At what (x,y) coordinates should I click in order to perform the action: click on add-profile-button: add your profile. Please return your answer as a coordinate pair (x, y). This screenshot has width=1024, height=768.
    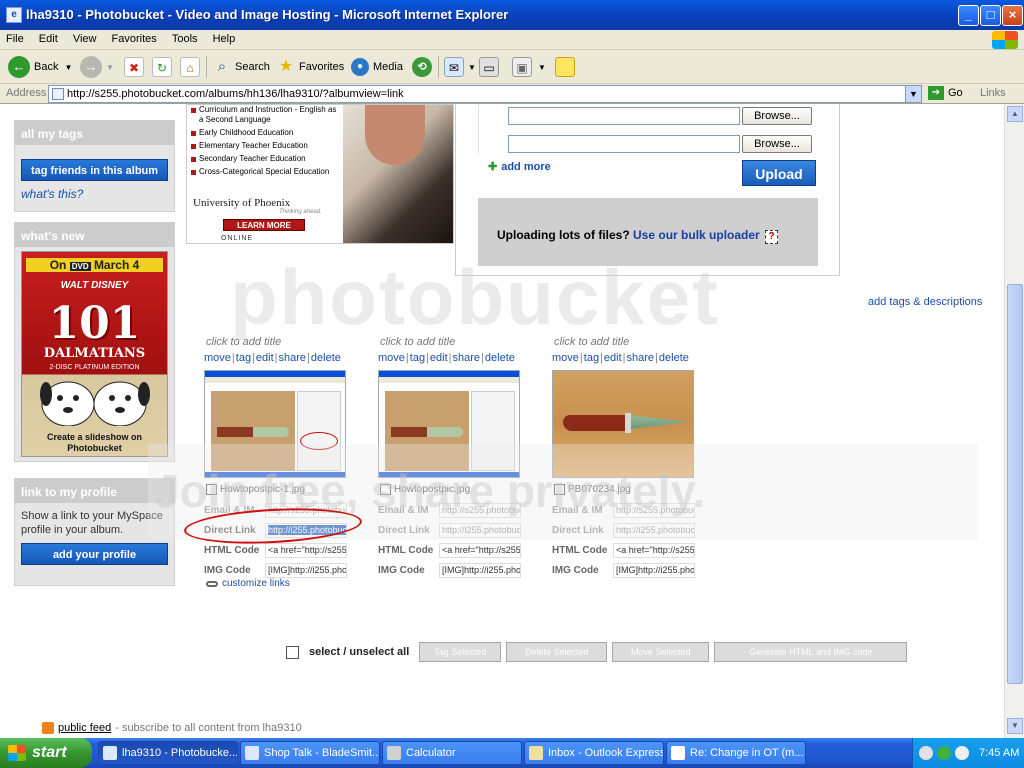
    Looking at the image, I should click on (94, 554).